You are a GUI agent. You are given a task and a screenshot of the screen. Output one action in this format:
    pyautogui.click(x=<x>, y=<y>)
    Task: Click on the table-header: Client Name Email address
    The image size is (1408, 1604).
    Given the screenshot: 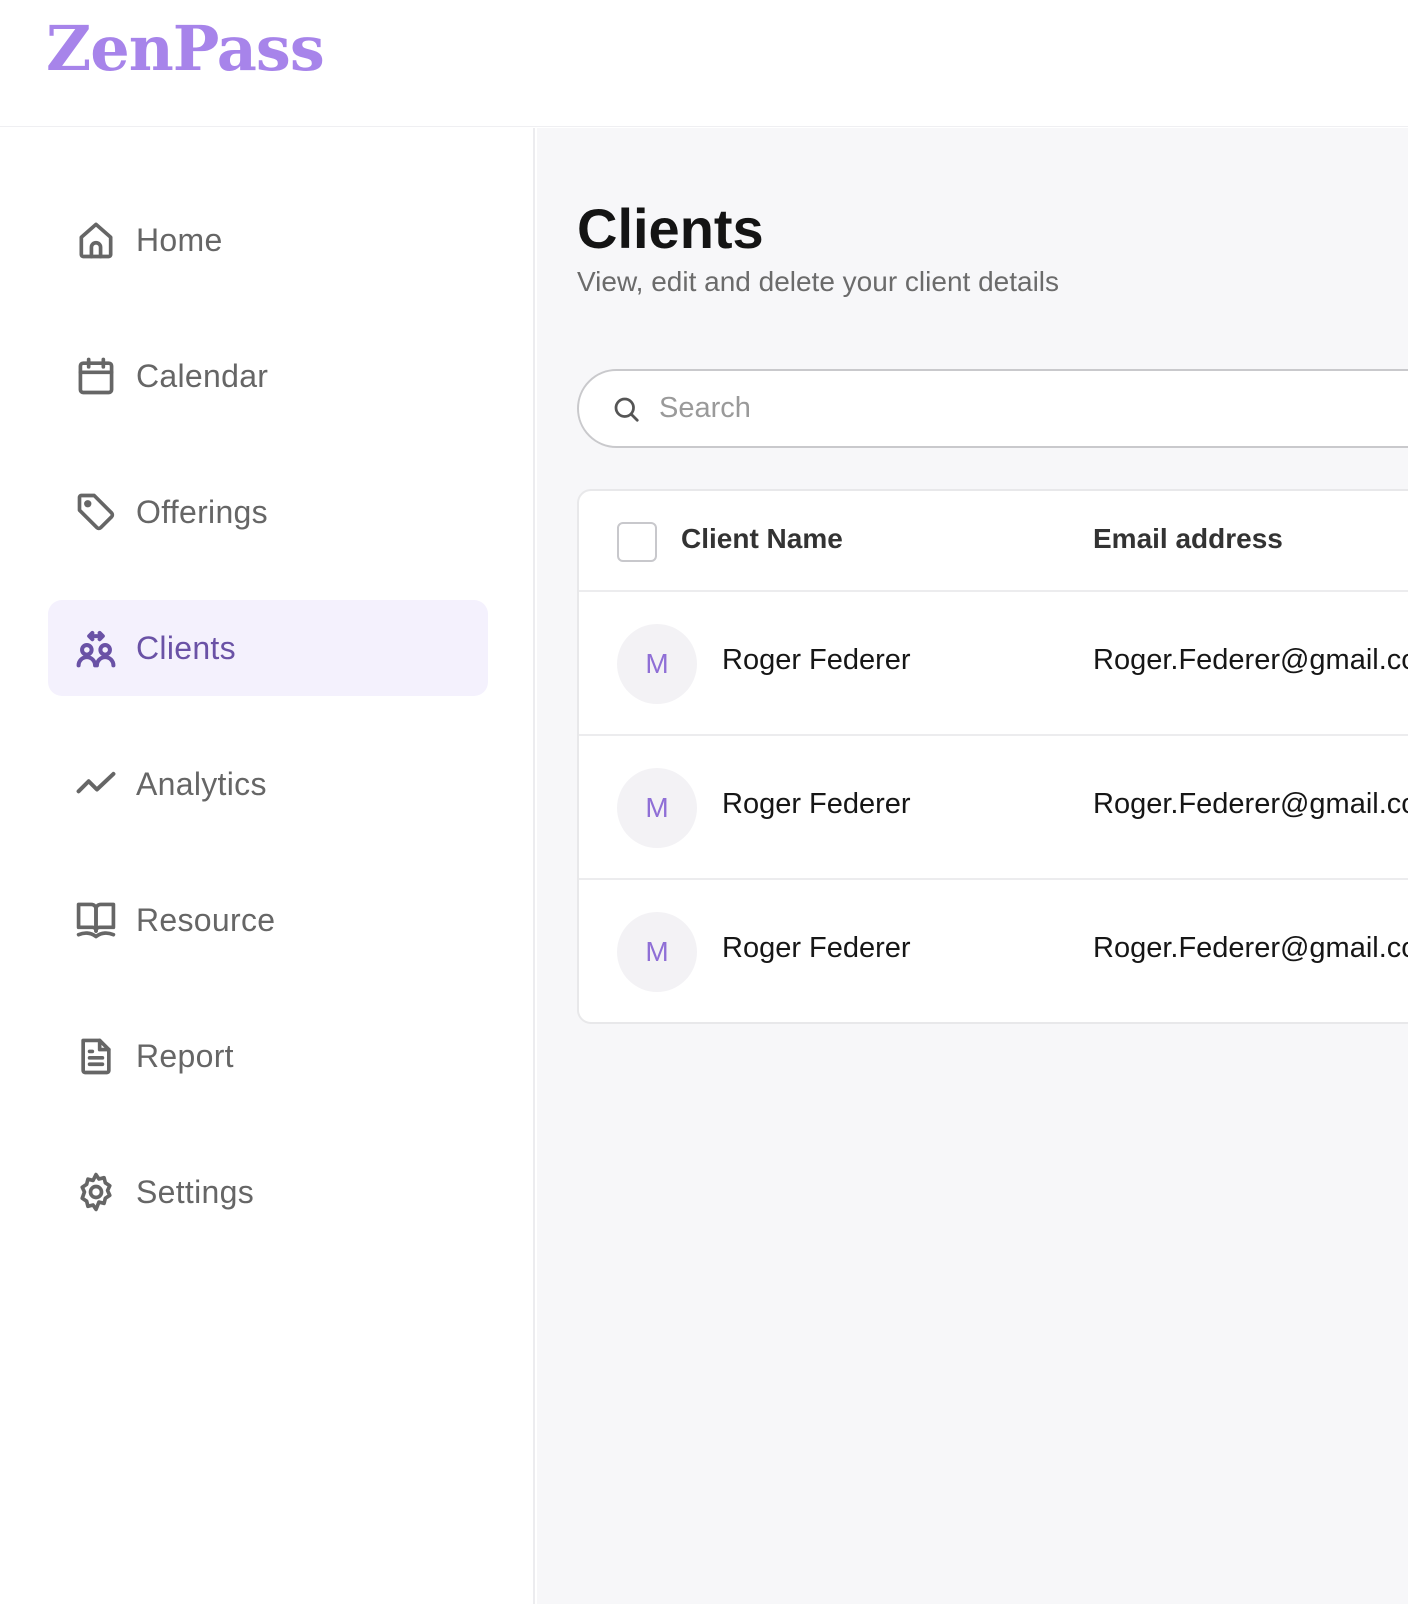 What is the action you would take?
    pyautogui.click(x=993, y=541)
    